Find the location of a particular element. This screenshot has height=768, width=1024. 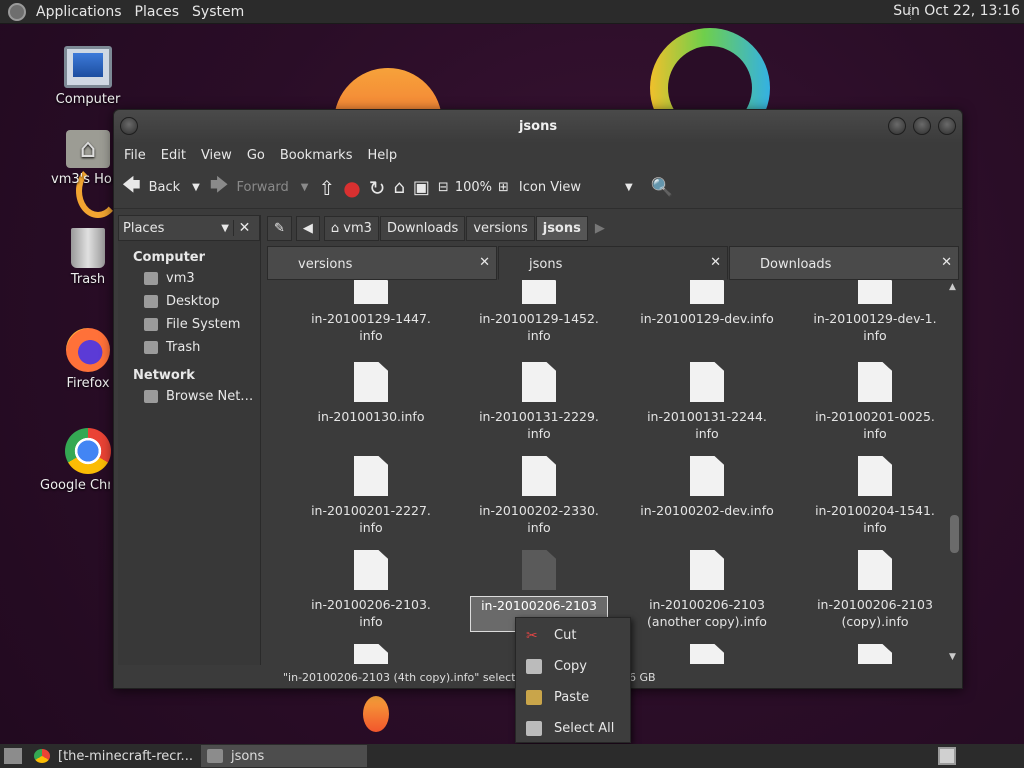

file-item: in-20100201-2227. info is located at coordinates (371, 496).